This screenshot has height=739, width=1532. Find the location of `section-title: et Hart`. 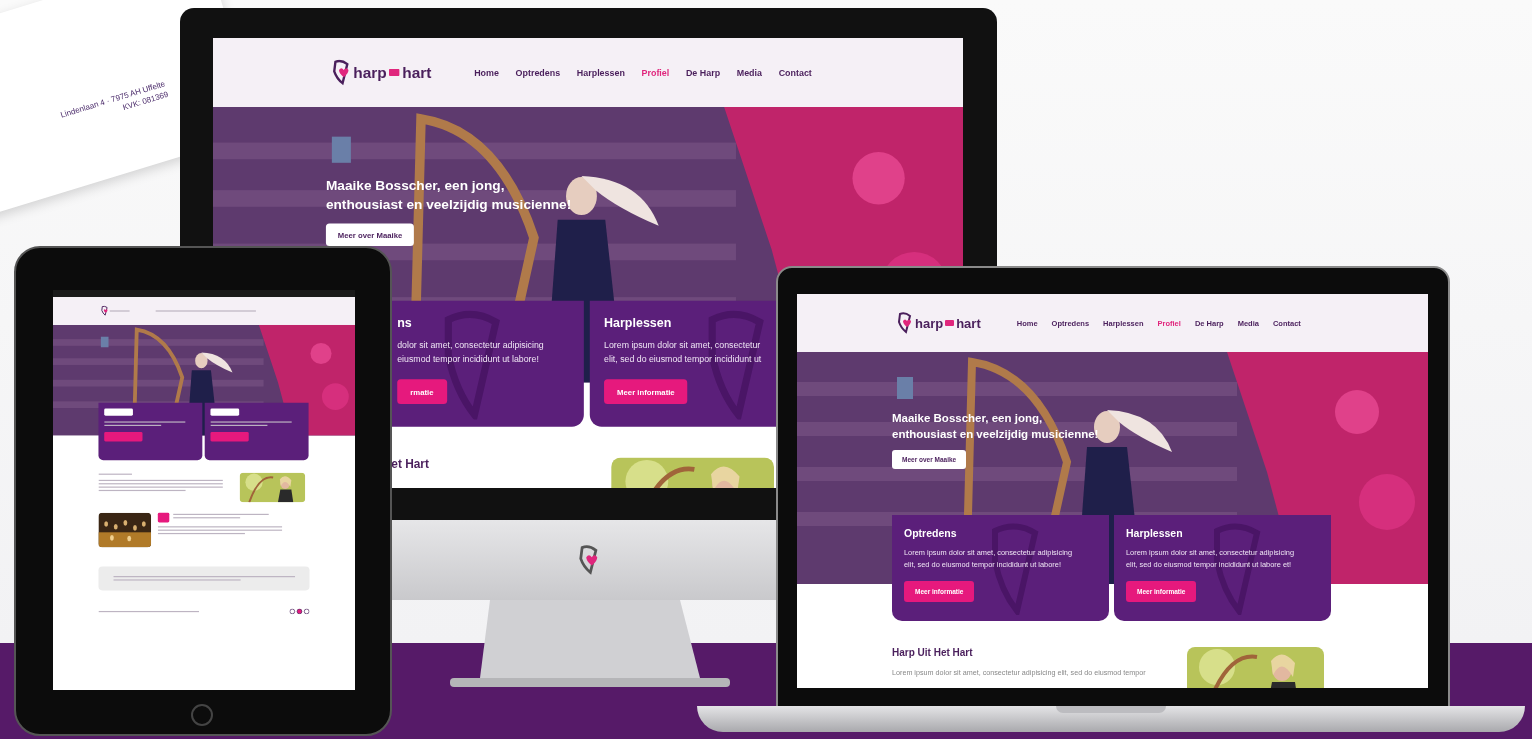

section-title: et Hart is located at coordinates (410, 464).